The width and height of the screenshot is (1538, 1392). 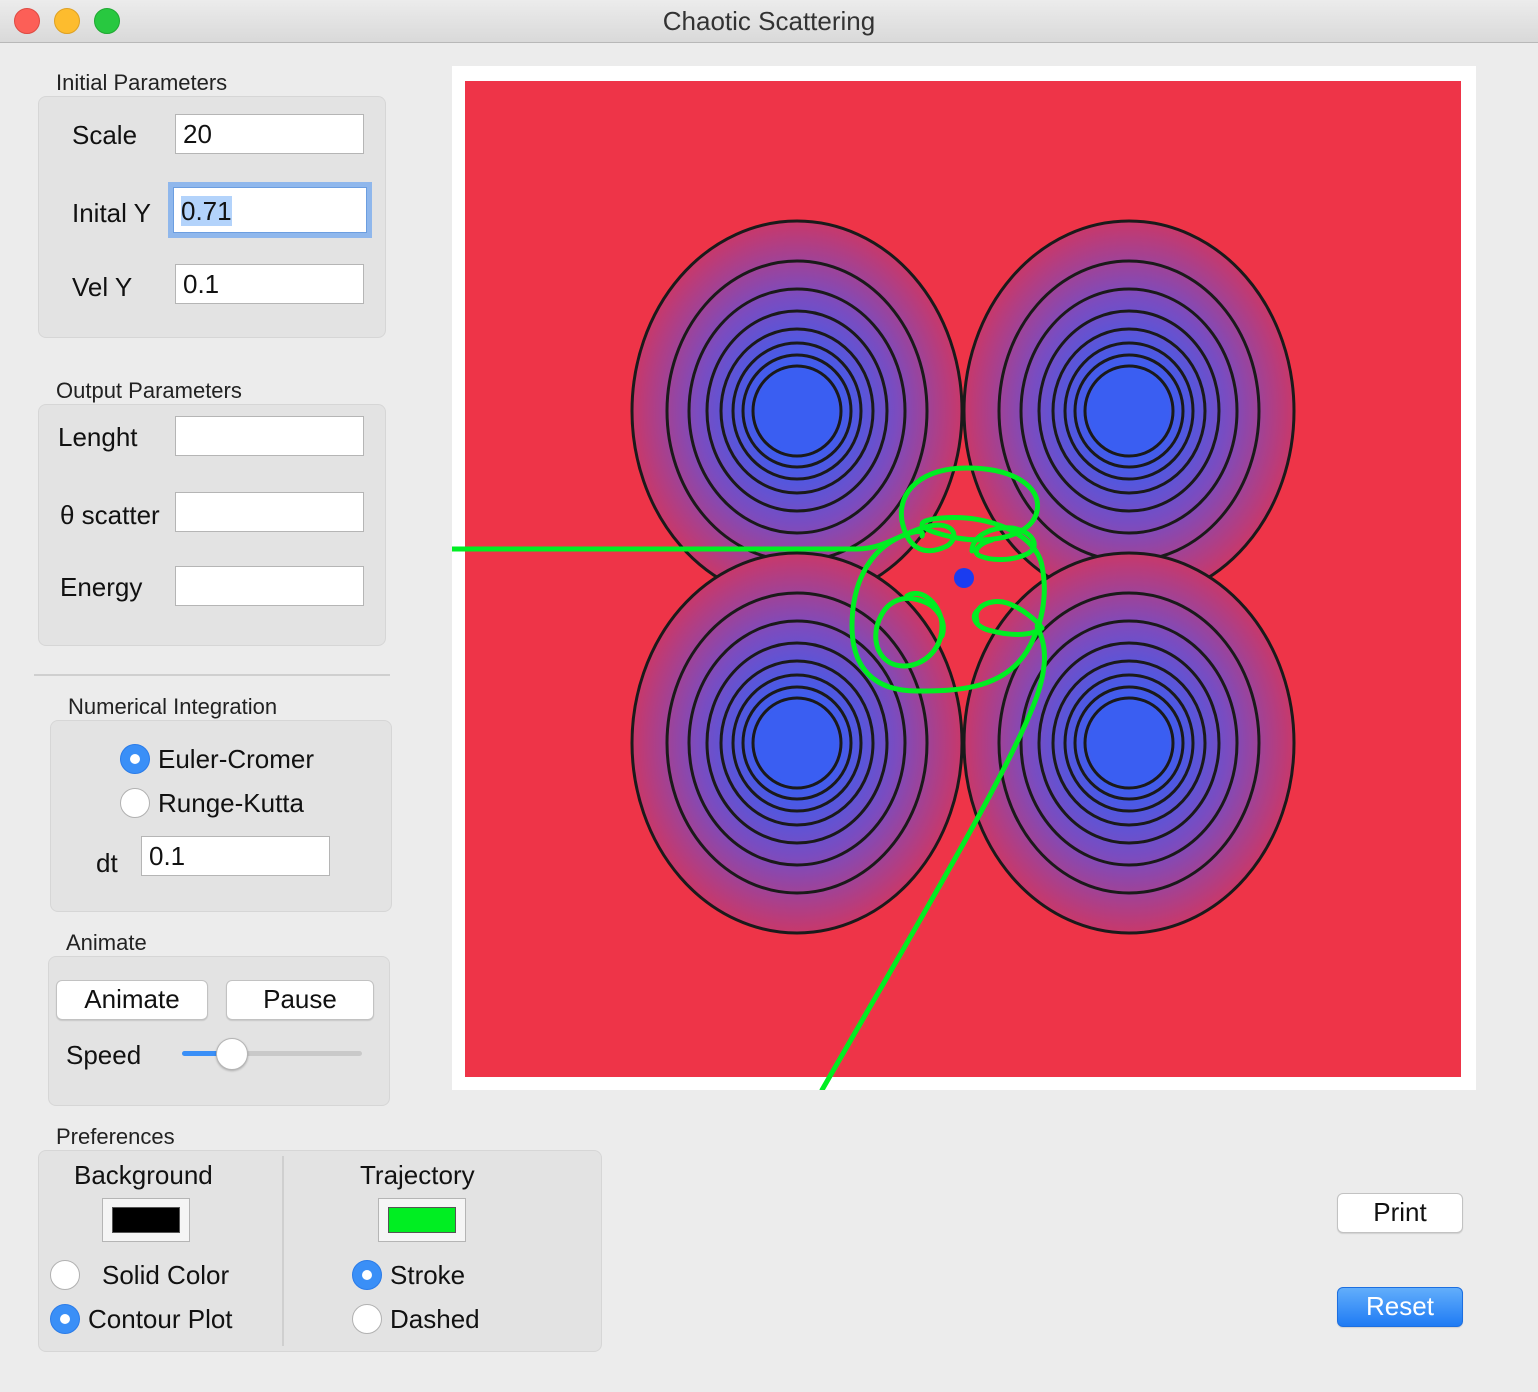 I want to click on initial-y-label: Inital Y, so click(x=112, y=213).